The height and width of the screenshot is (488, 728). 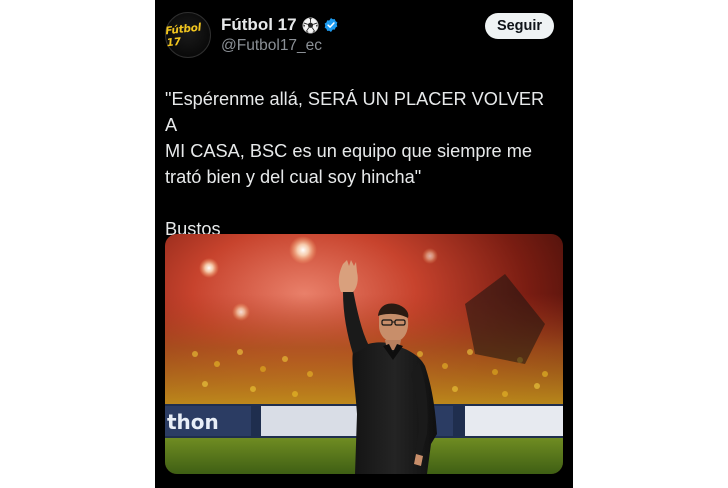 What do you see at coordinates (310, 25) in the screenshot?
I see `soccer-ball-icon` at bounding box center [310, 25].